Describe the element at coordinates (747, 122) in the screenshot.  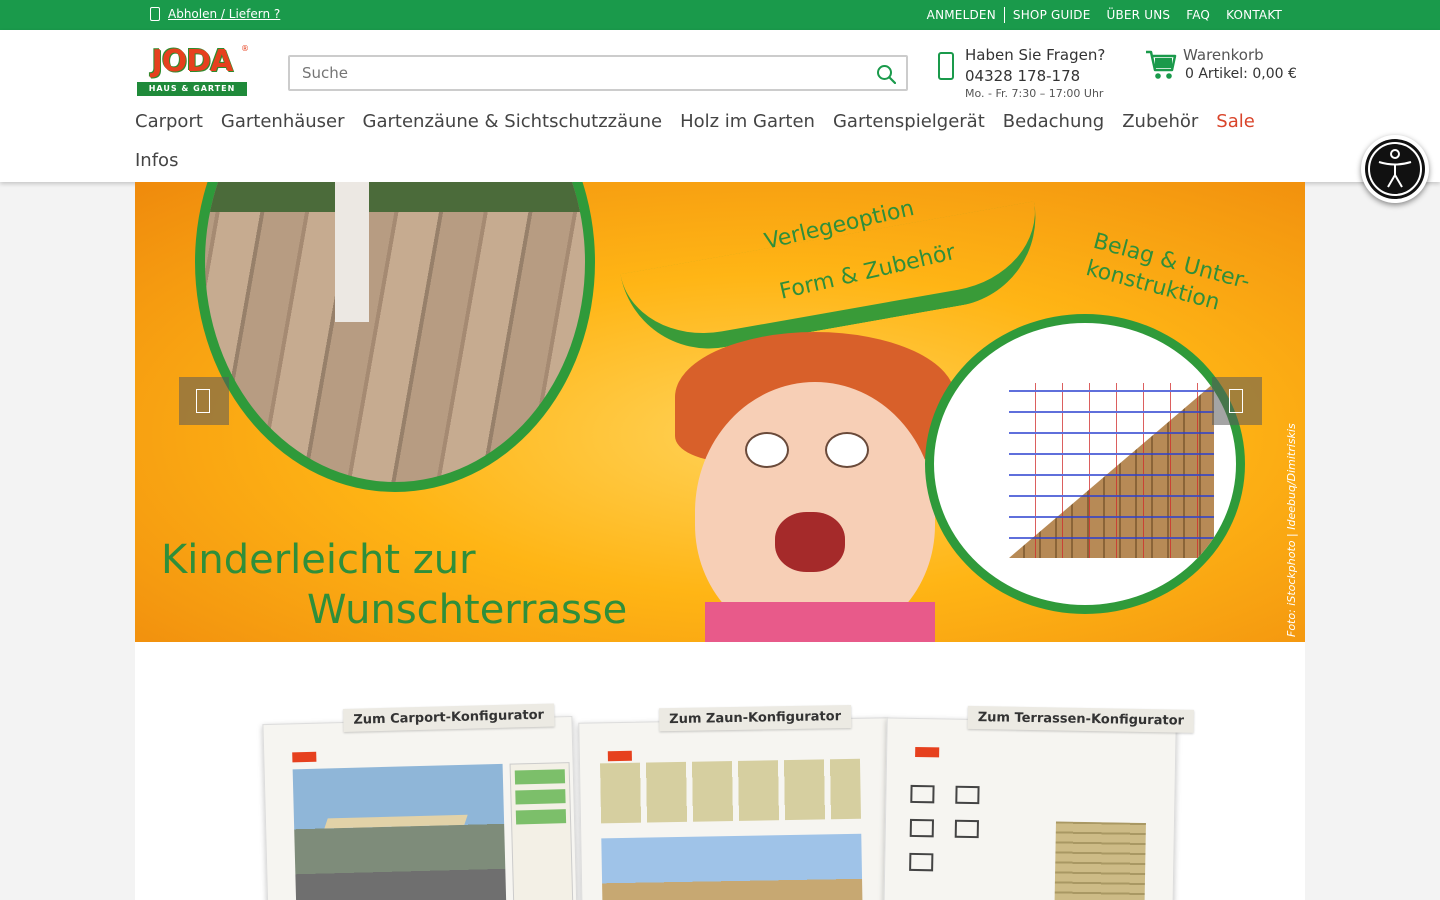
I see `nav-item-holz-im-garten: Holz im Garten` at that location.